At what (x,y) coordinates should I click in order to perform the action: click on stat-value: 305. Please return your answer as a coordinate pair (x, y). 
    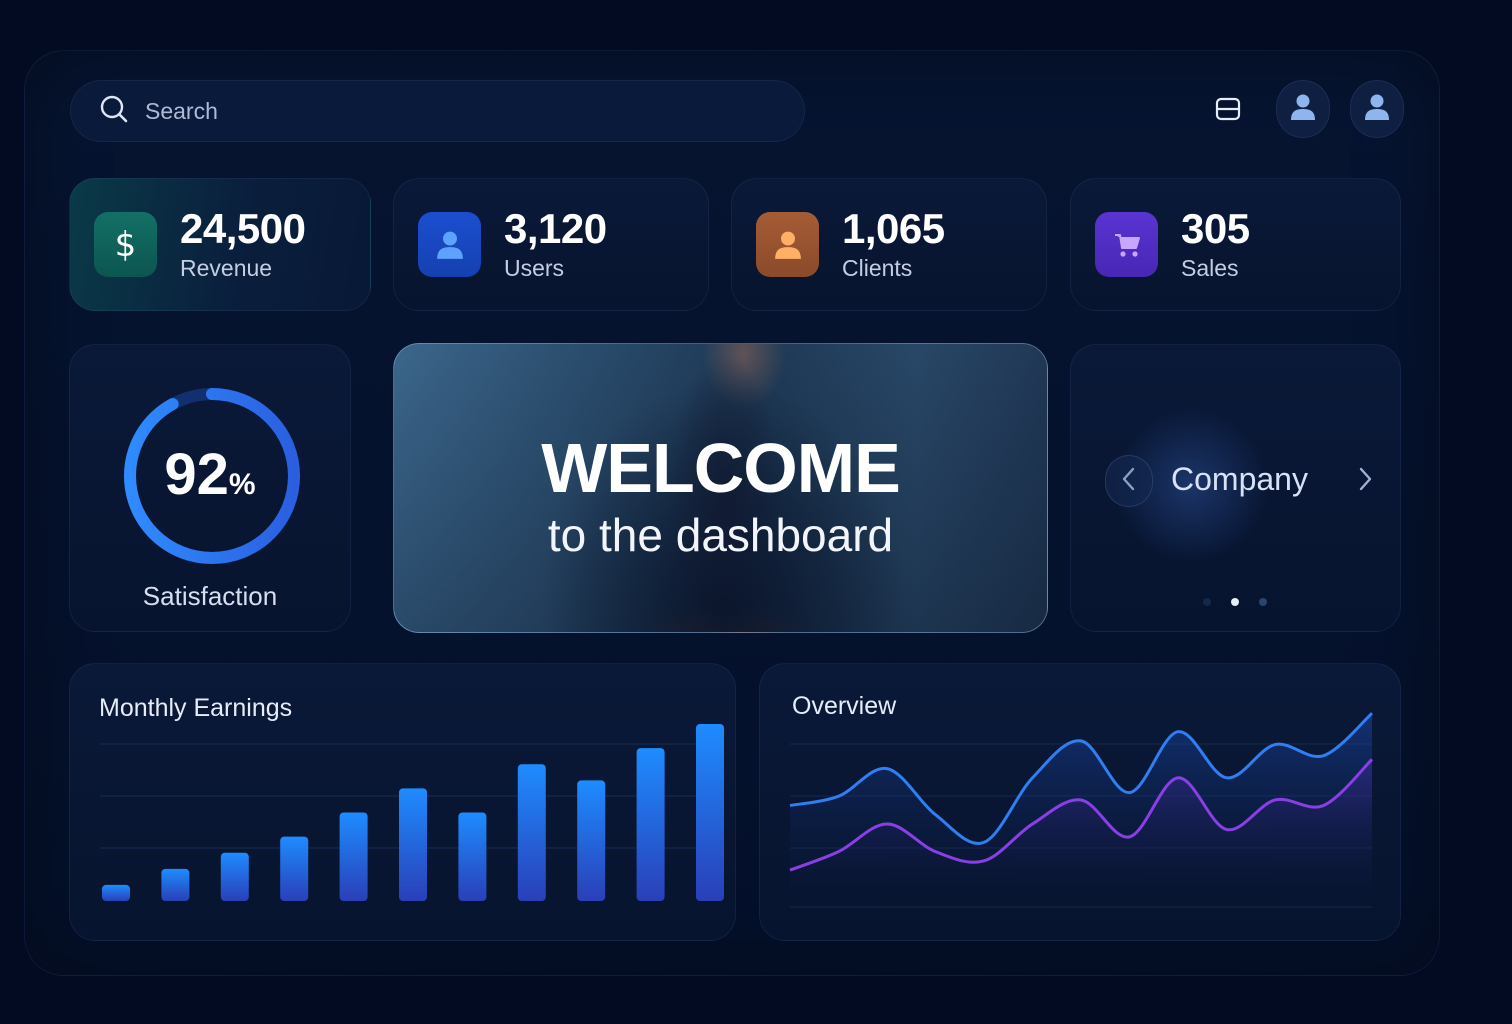
    Looking at the image, I should click on (1215, 228).